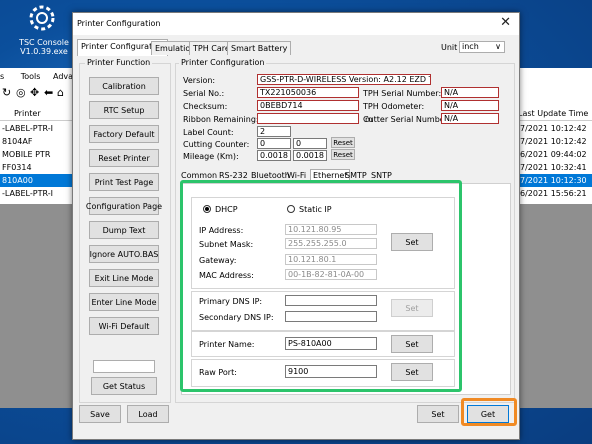 This screenshot has width=592, height=444. What do you see at coordinates (407, 119) in the screenshot?
I see `cutter-serial-label: Cutter Serial Number:` at bounding box center [407, 119].